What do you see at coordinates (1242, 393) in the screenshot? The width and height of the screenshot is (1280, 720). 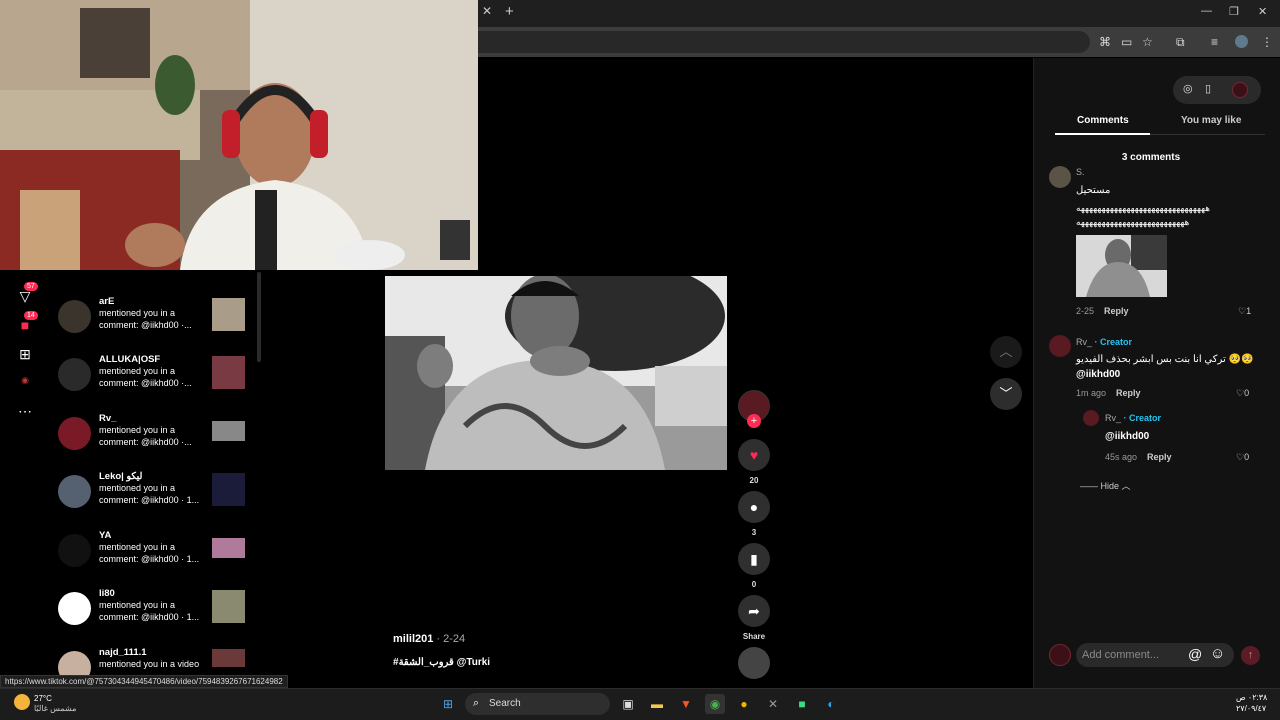 I see `comment-like: ♡0` at bounding box center [1242, 393].